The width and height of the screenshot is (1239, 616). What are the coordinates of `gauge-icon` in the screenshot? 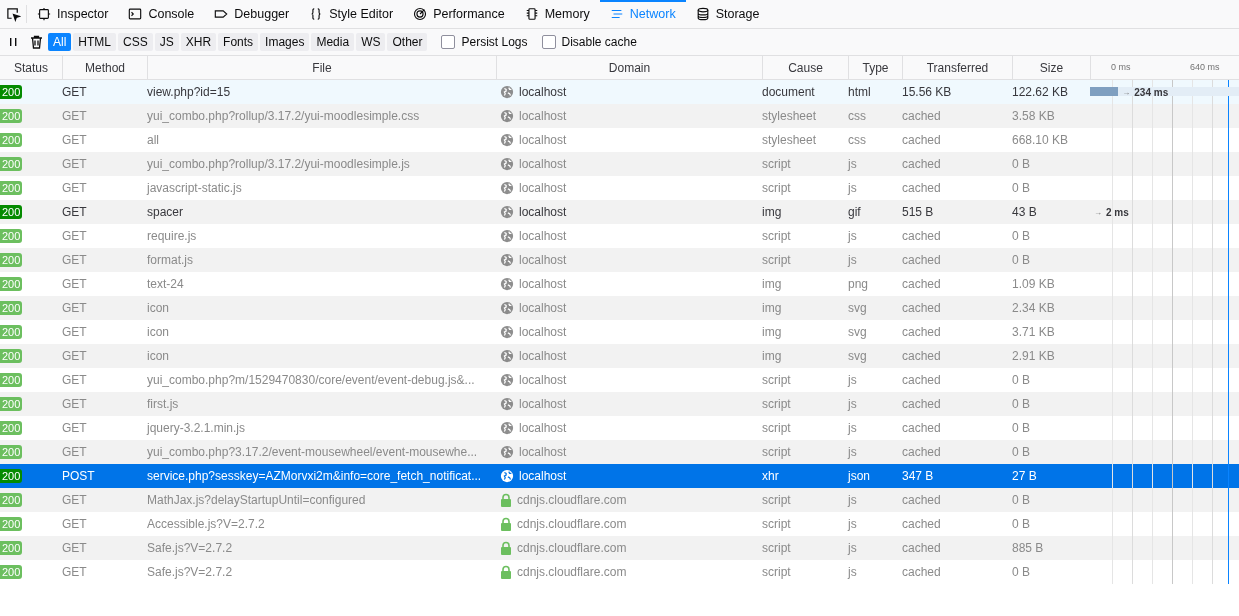 It's located at (420, 14).